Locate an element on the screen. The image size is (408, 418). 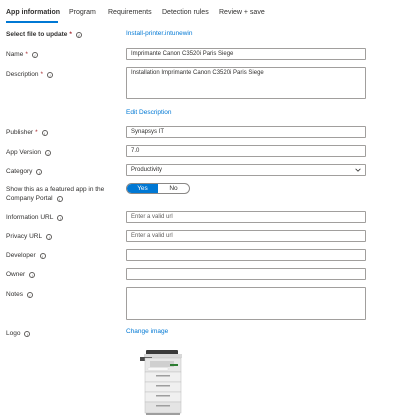
tab-detection-rules: Detection rules is located at coordinates (185, 12).